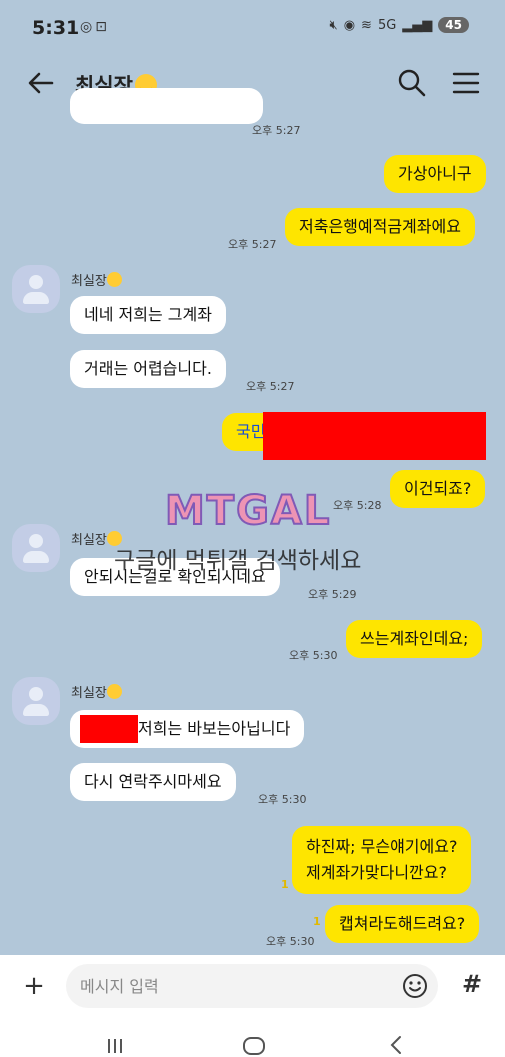 The image size is (505, 1057). I want to click on message-input, so click(252, 986).